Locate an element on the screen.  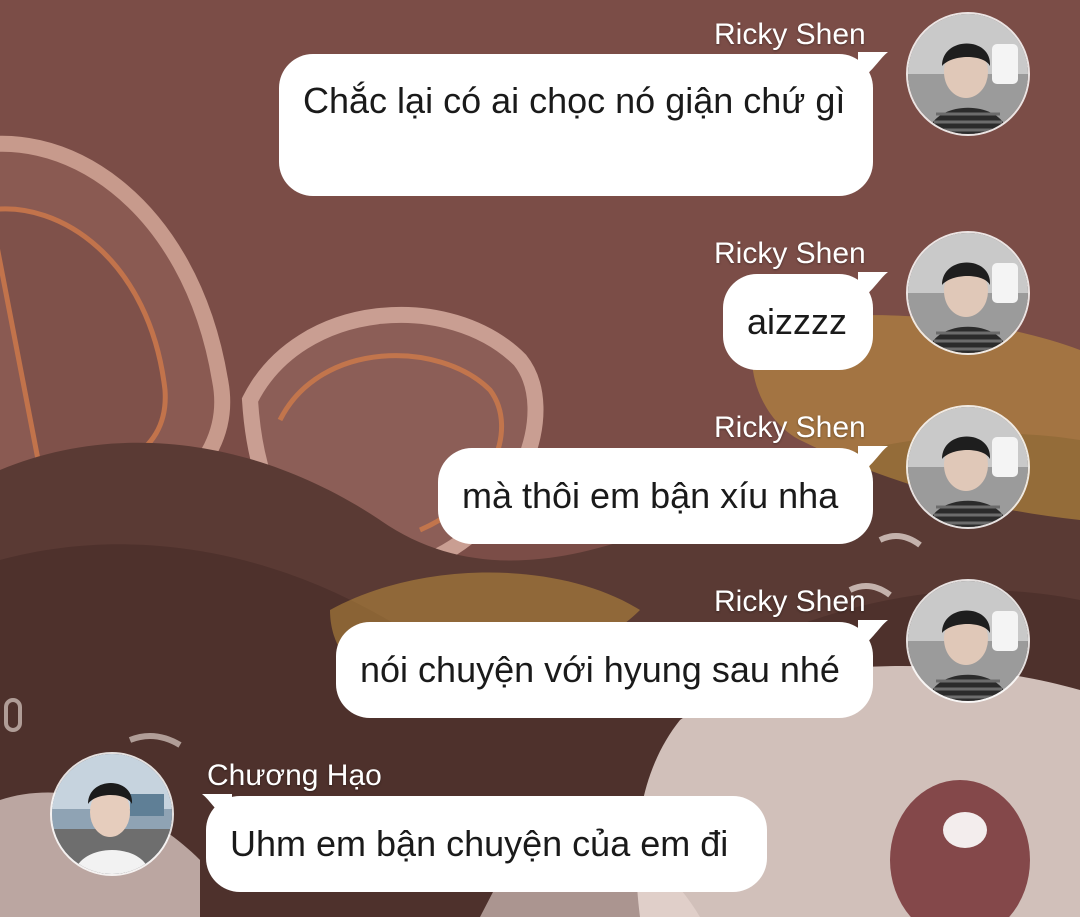
message-bubble: mà thôi em bận xíu nha is located at coordinates (655, 496).